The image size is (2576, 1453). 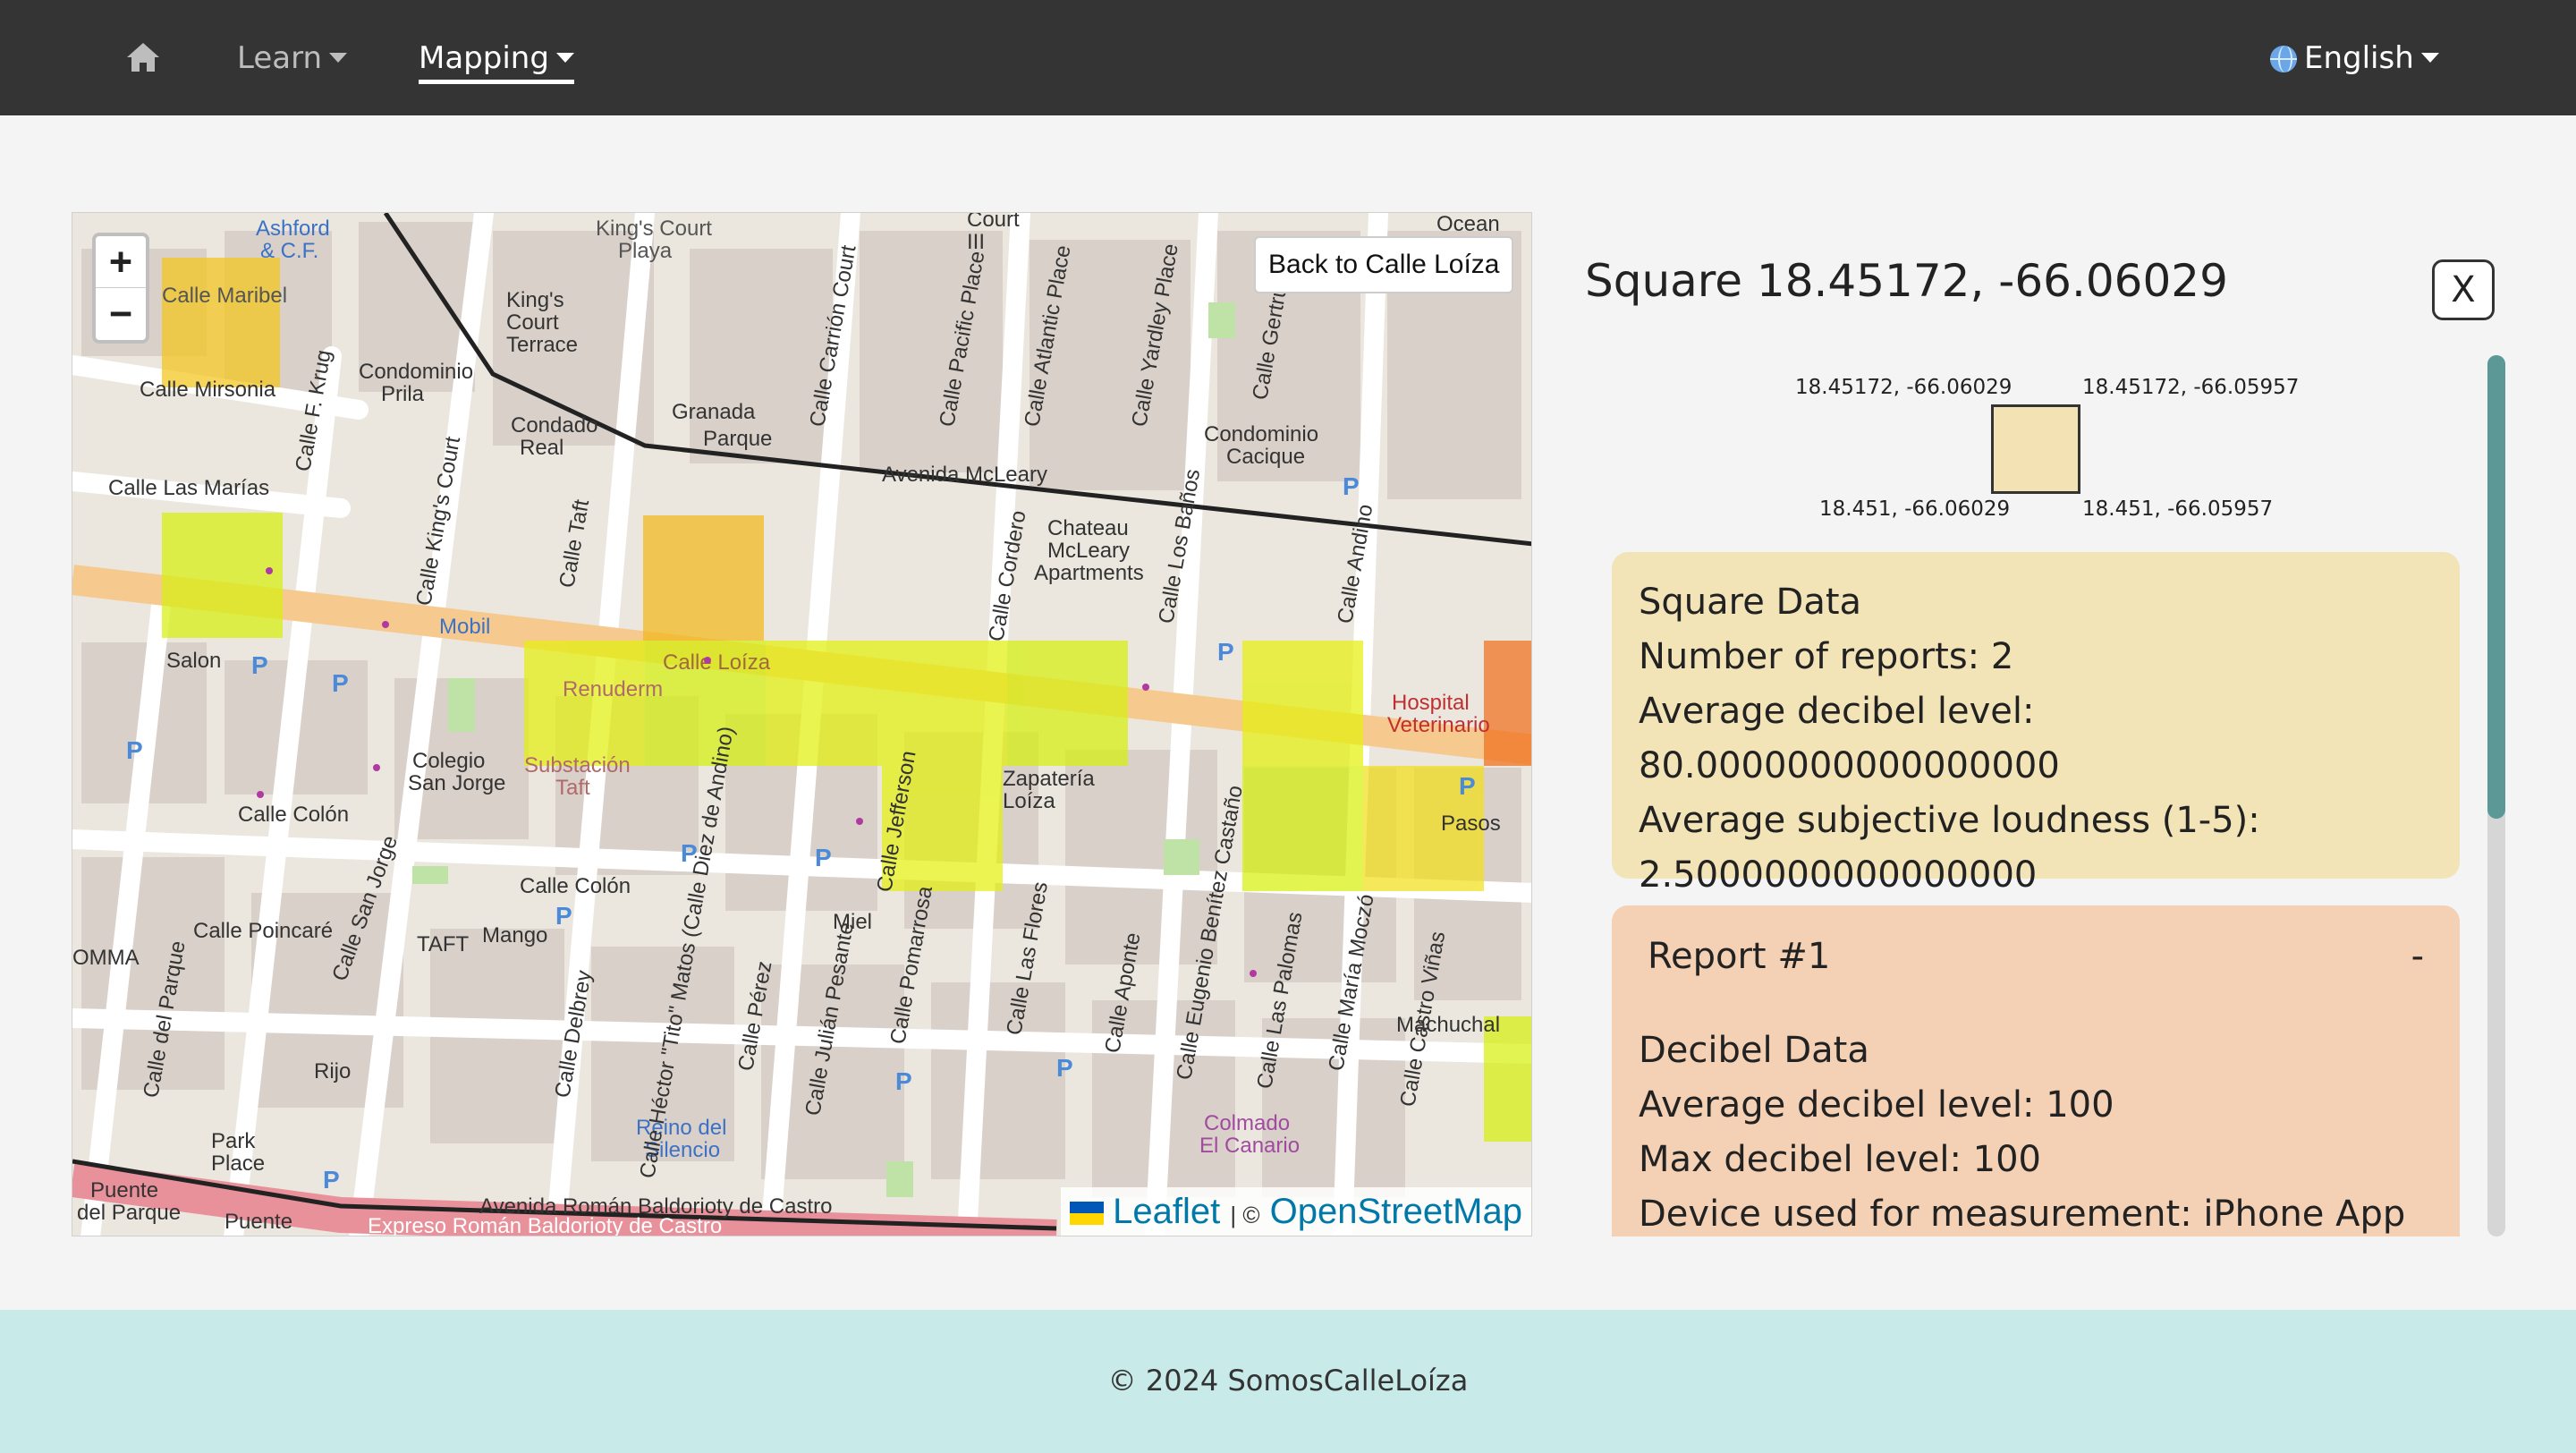 What do you see at coordinates (1249, 1146) in the screenshot?
I see `svg-text: El Canario` at bounding box center [1249, 1146].